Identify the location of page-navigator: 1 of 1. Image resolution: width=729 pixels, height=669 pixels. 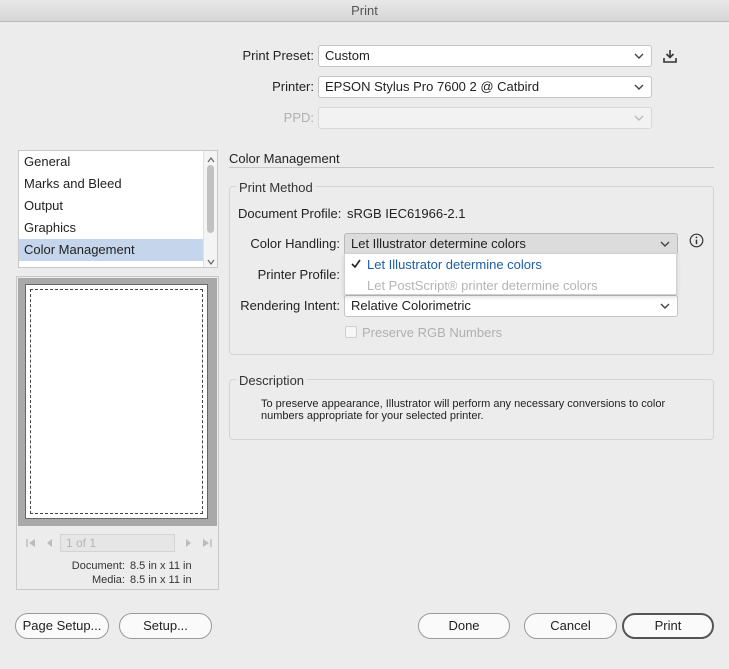
(117, 543).